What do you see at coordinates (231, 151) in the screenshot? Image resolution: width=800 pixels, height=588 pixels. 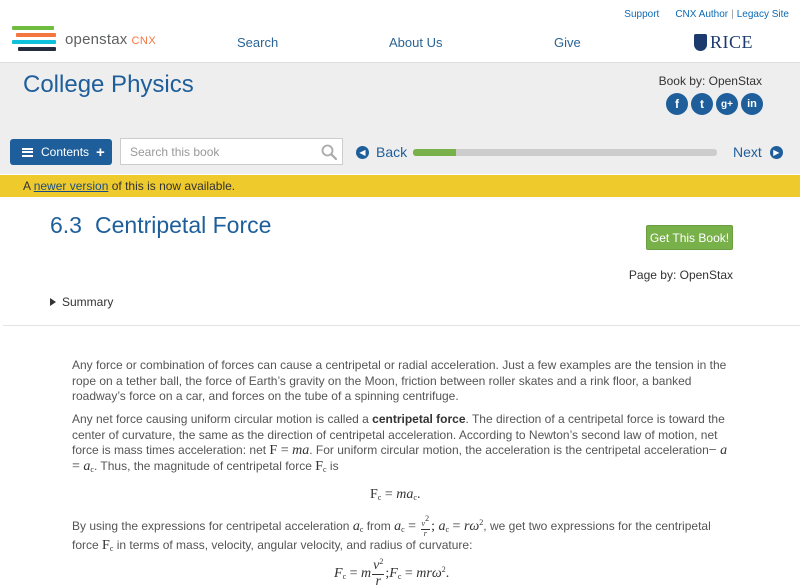 I see `search-book-input` at bounding box center [231, 151].